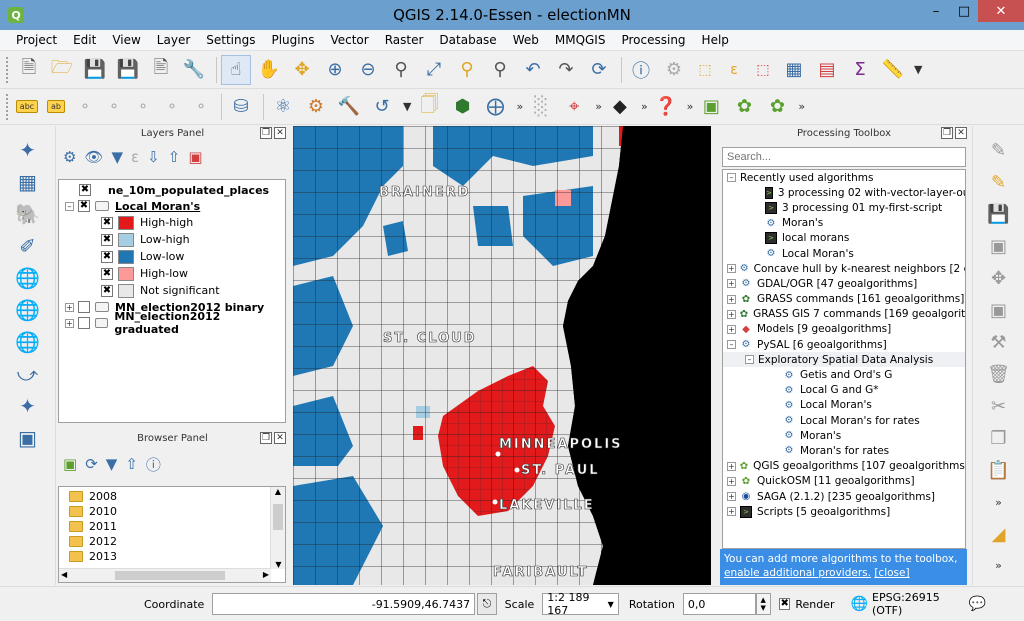  What do you see at coordinates (126, 40) in the screenshot?
I see `menu-view: View` at bounding box center [126, 40].